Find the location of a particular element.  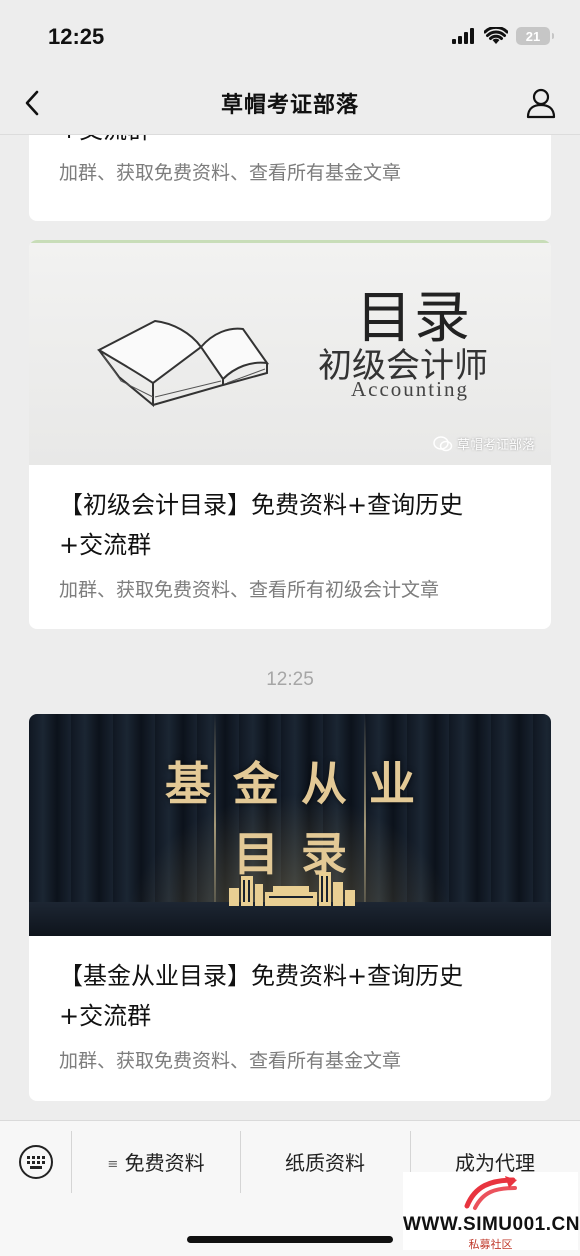

site-subtitle: 私募社区 is located at coordinates (490, 1244).